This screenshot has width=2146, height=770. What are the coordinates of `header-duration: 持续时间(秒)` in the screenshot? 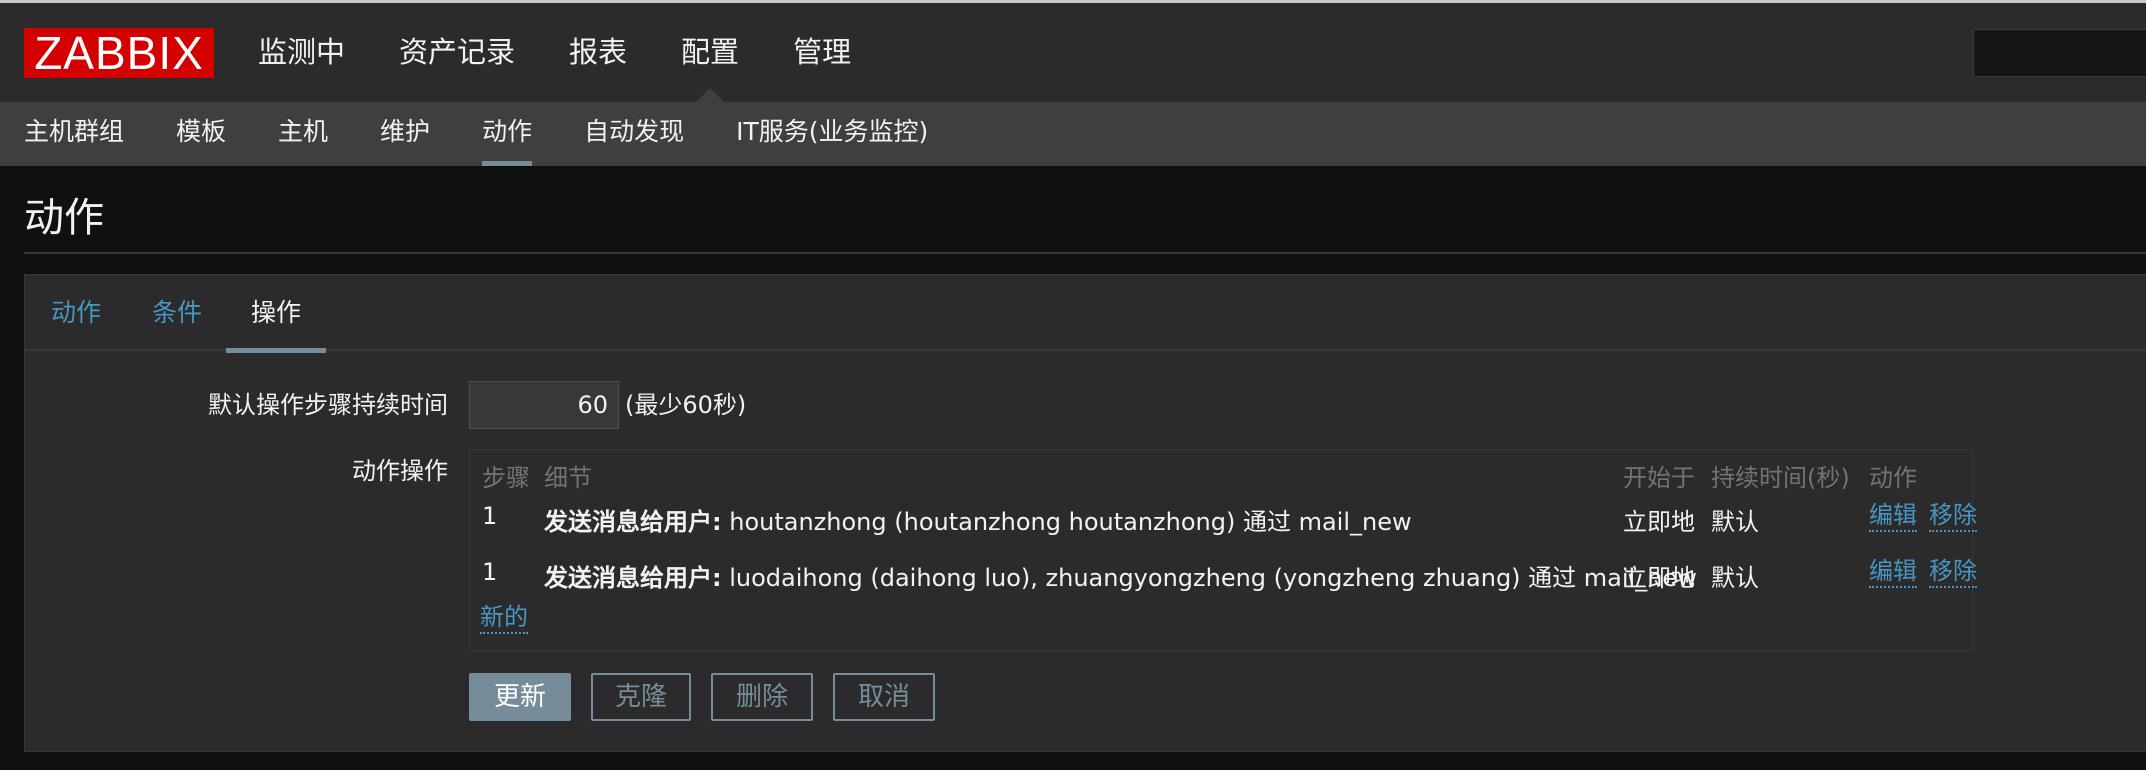 It's located at (1780, 478).